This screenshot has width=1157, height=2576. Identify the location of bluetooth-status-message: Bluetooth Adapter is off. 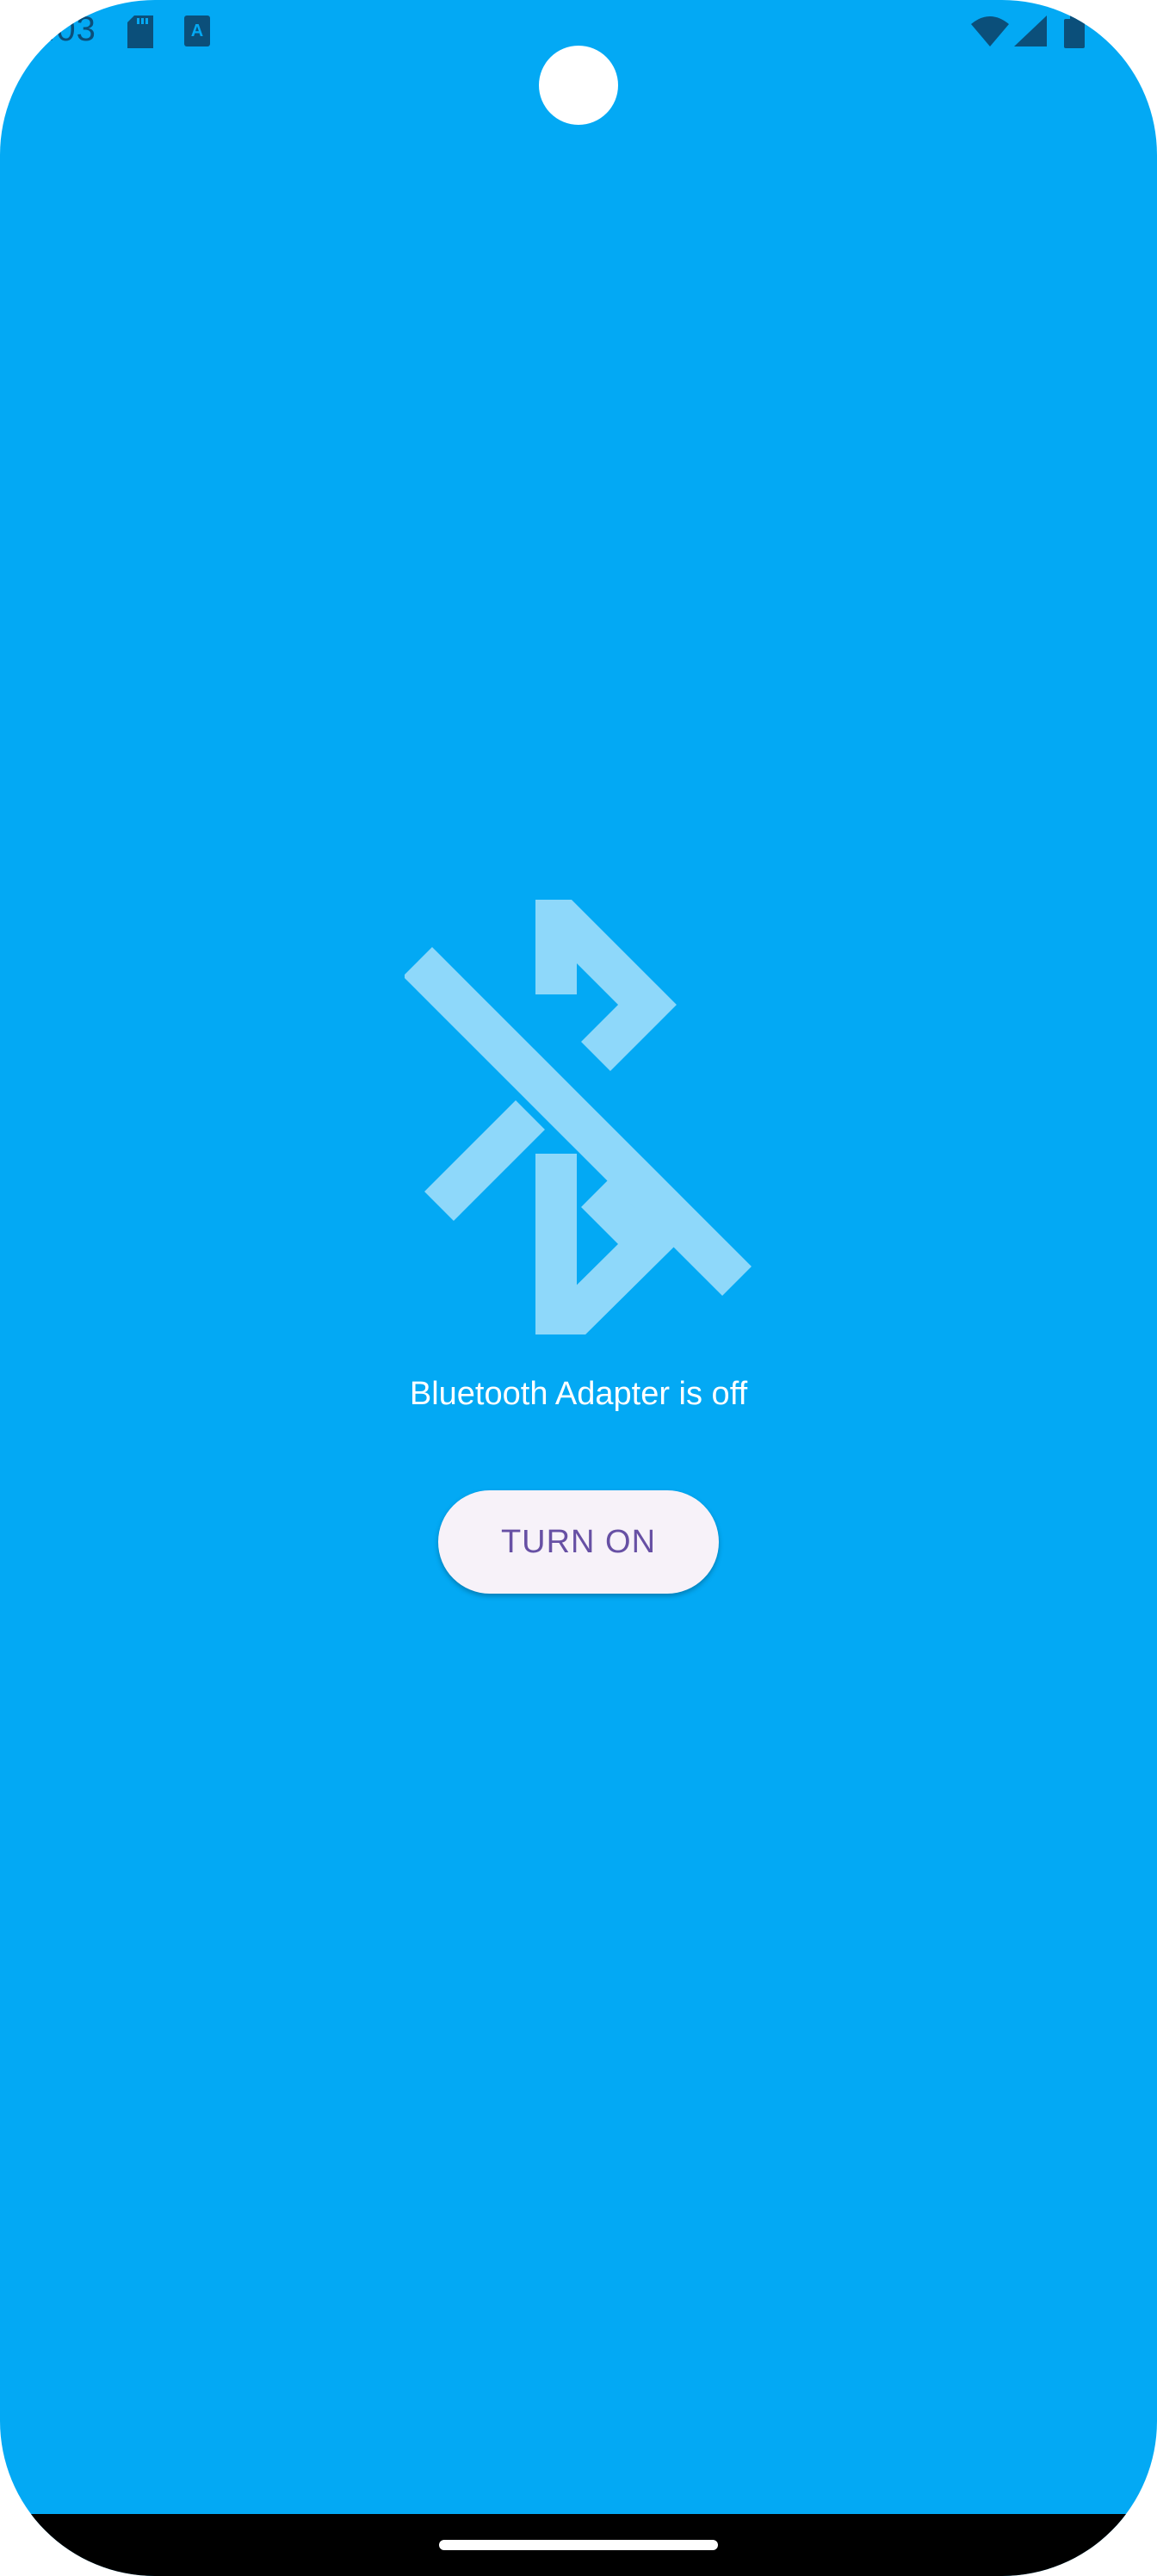
(579, 1394).